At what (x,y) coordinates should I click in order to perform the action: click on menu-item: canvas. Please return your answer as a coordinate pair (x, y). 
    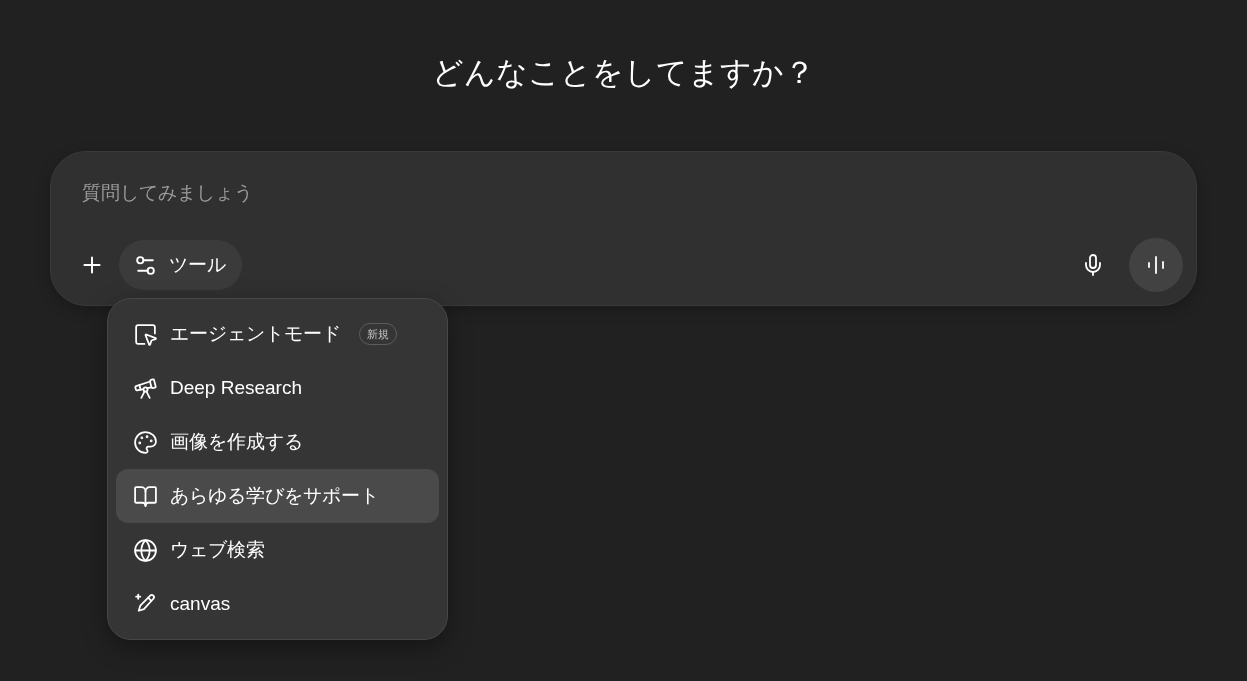
    Looking at the image, I should click on (277, 604).